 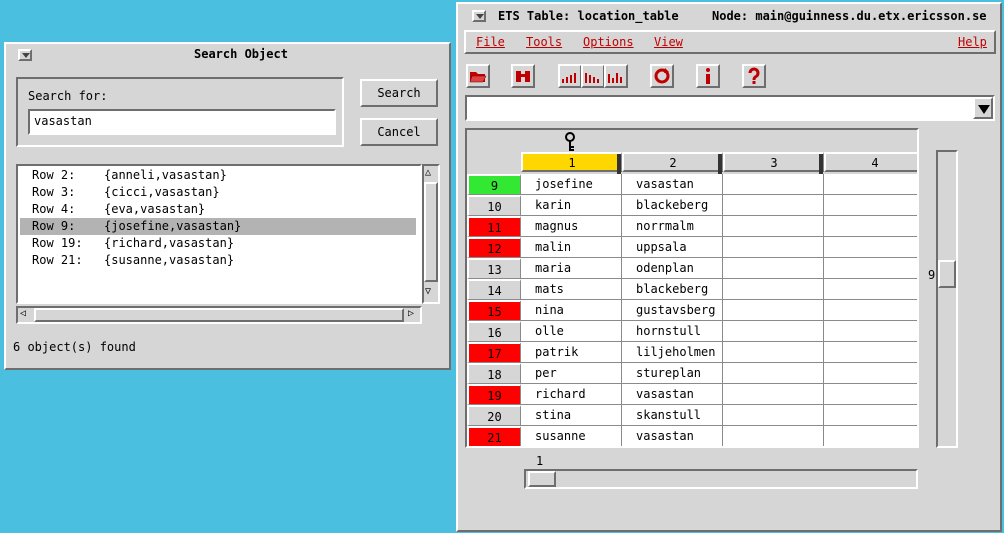 I want to click on table-vscrollbar, so click(x=947, y=299).